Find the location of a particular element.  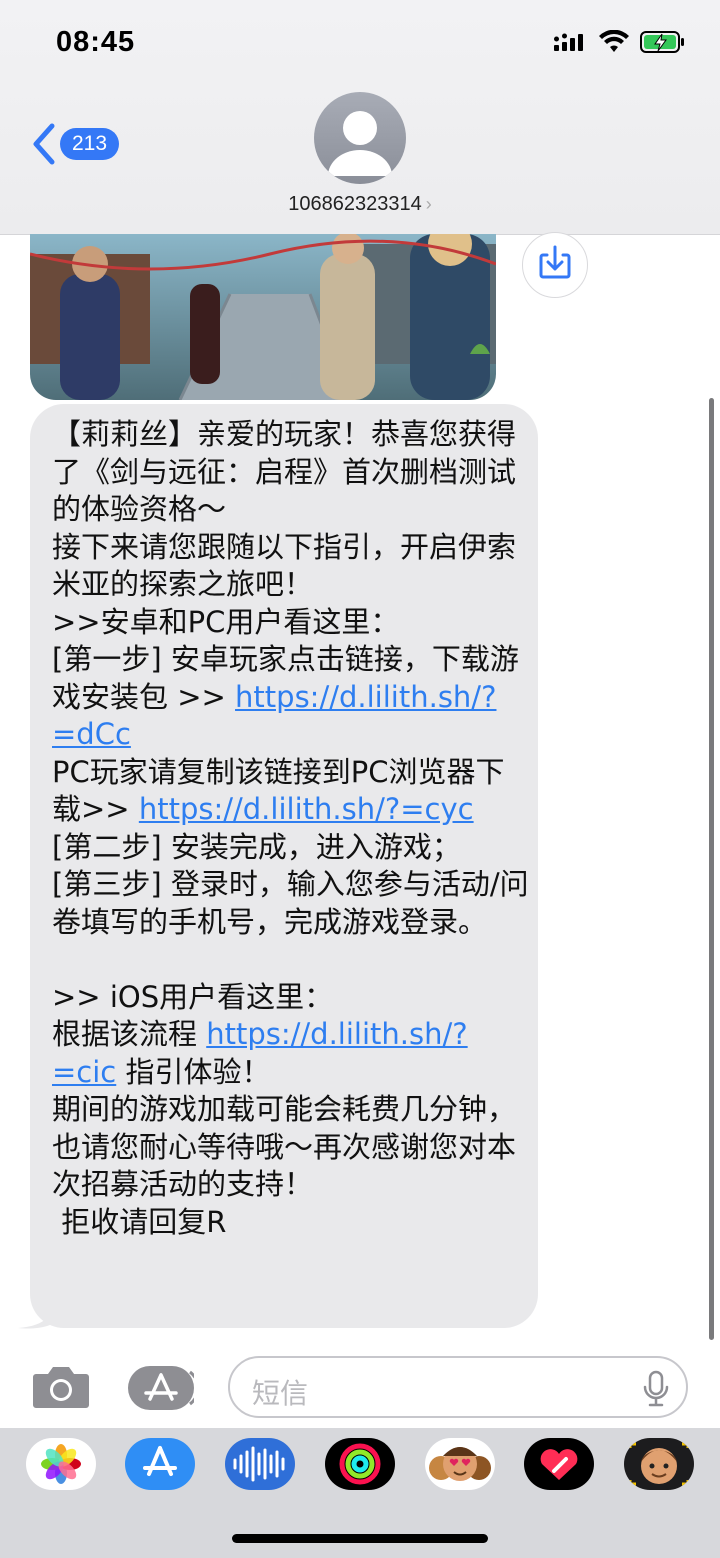

audio-icon is located at coordinates (259, 1464).